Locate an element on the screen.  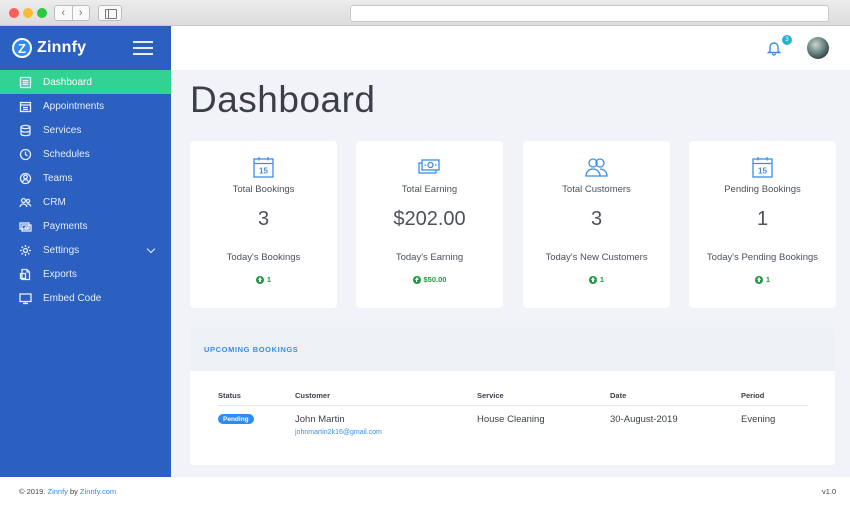
panel-title: UPCOMING BOOKINGS is located at coordinates (251, 349).